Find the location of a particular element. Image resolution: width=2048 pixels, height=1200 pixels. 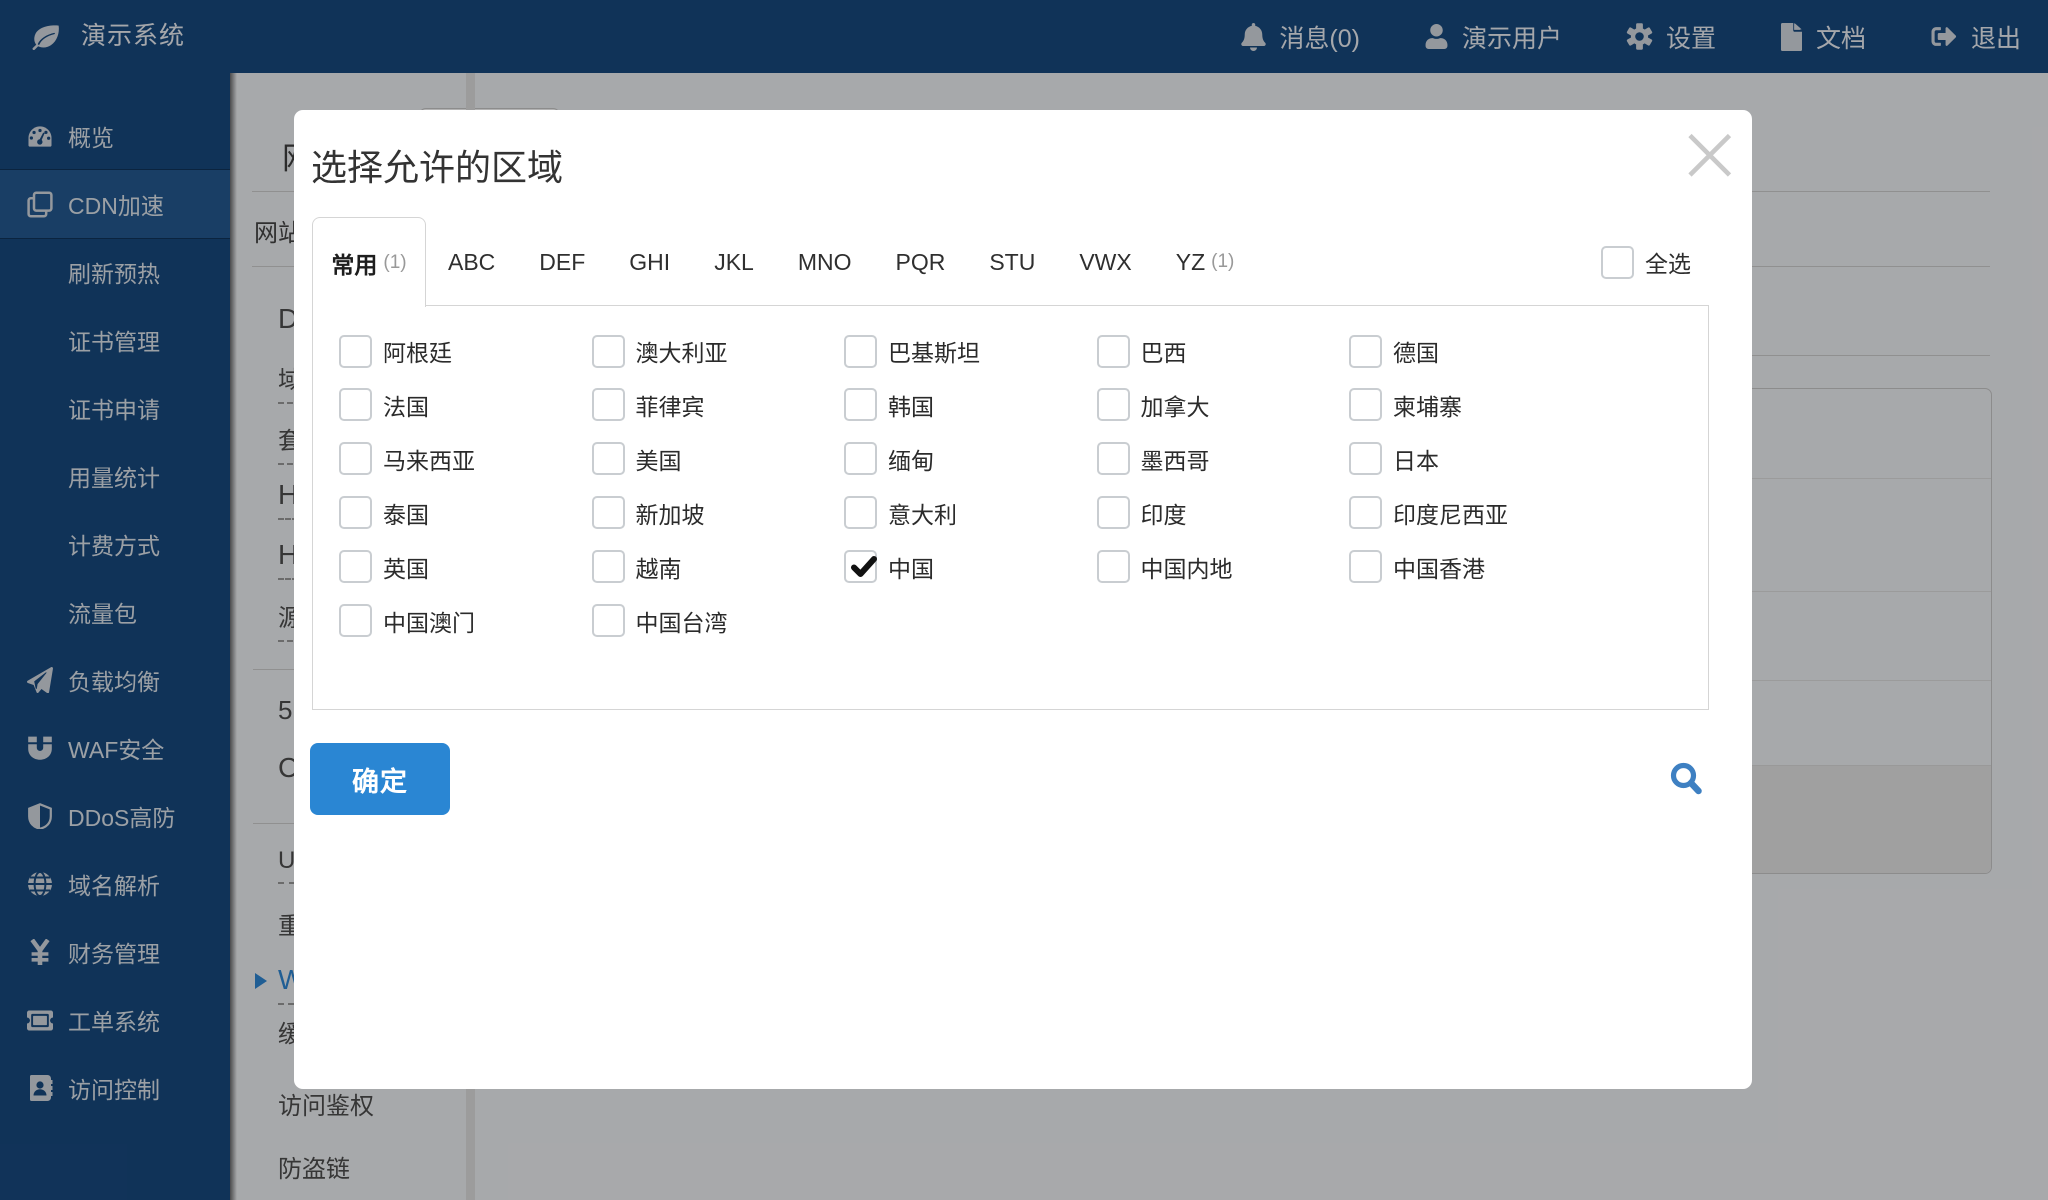

country-checkbox-25: 中国香港 is located at coordinates (1417, 567).